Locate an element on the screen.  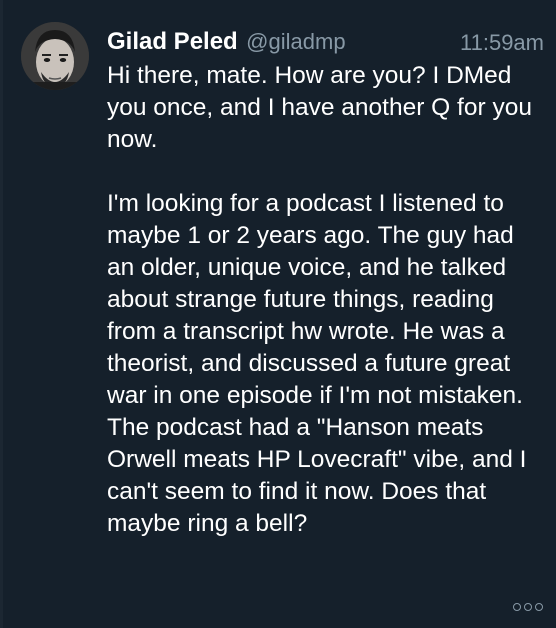
more-options-icon is located at coordinates (528, 607).